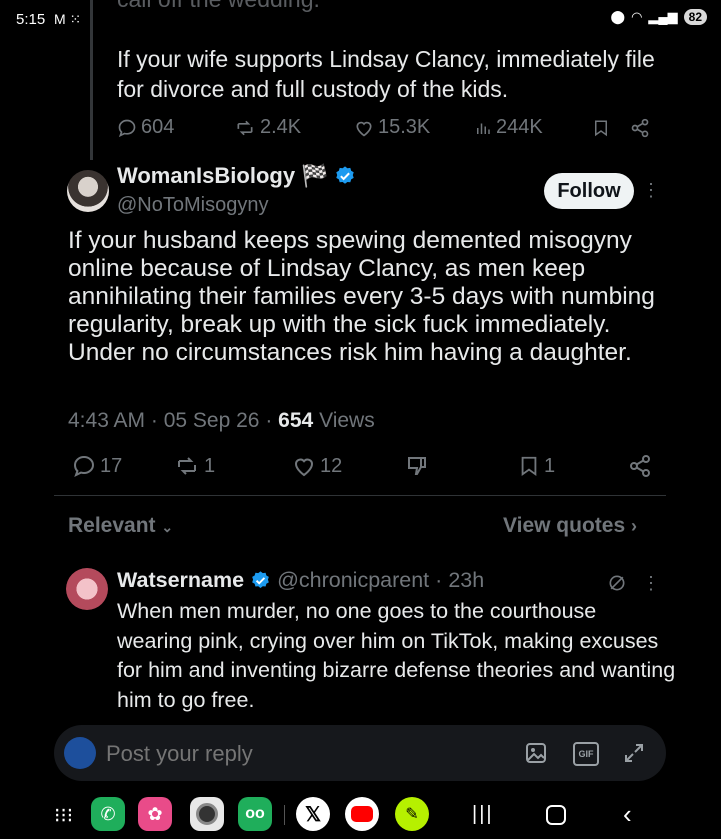  I want to click on chevron-right-icon: ›, so click(634, 526).